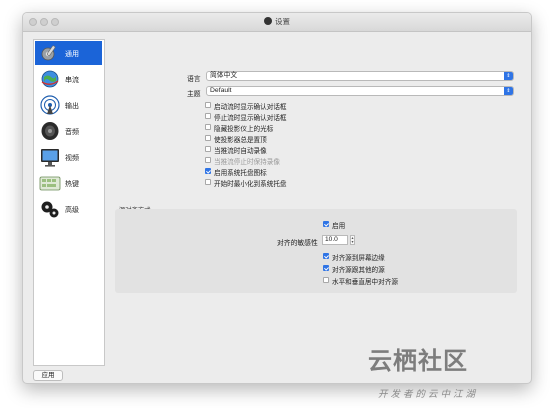  I want to click on sidebar-item-video: 视频, so click(68, 157).